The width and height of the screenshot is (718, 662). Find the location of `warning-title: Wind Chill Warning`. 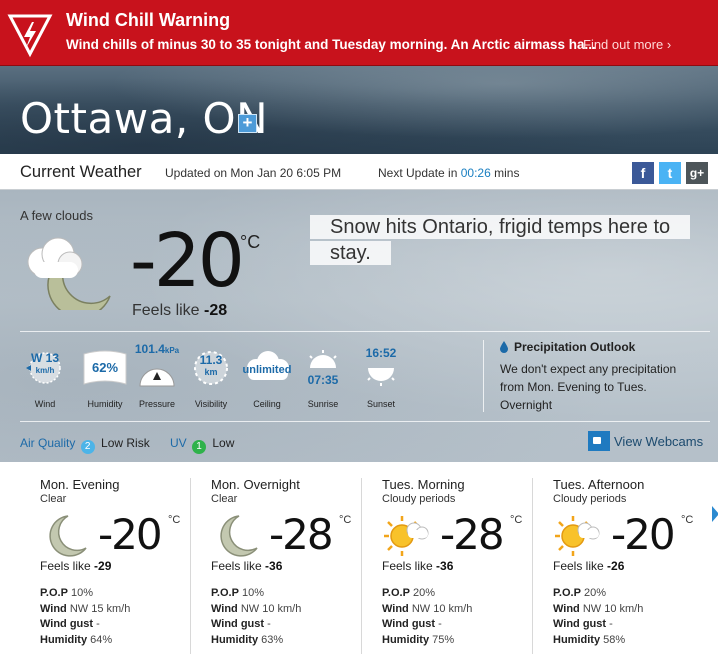

warning-title: Wind Chill Warning is located at coordinates (148, 20).